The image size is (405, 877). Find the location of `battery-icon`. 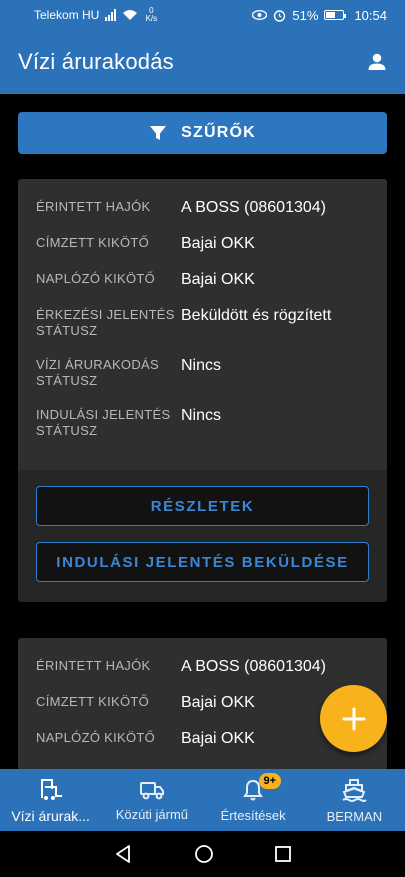

battery-icon is located at coordinates (335, 15).